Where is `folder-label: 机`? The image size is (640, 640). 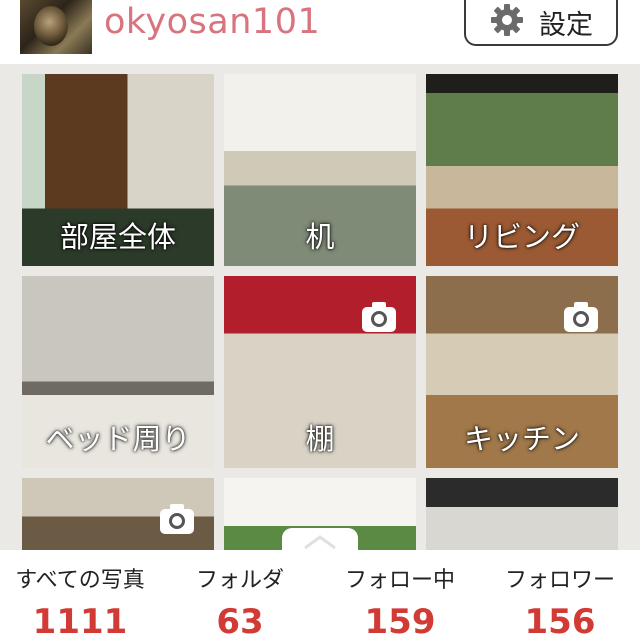 folder-label: 机 is located at coordinates (320, 237).